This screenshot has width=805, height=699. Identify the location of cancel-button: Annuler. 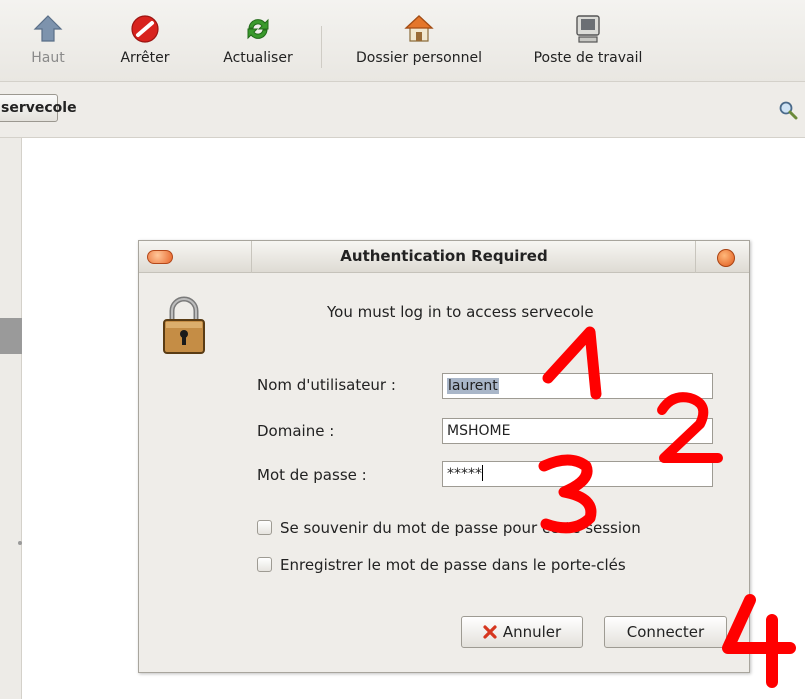
(522, 632).